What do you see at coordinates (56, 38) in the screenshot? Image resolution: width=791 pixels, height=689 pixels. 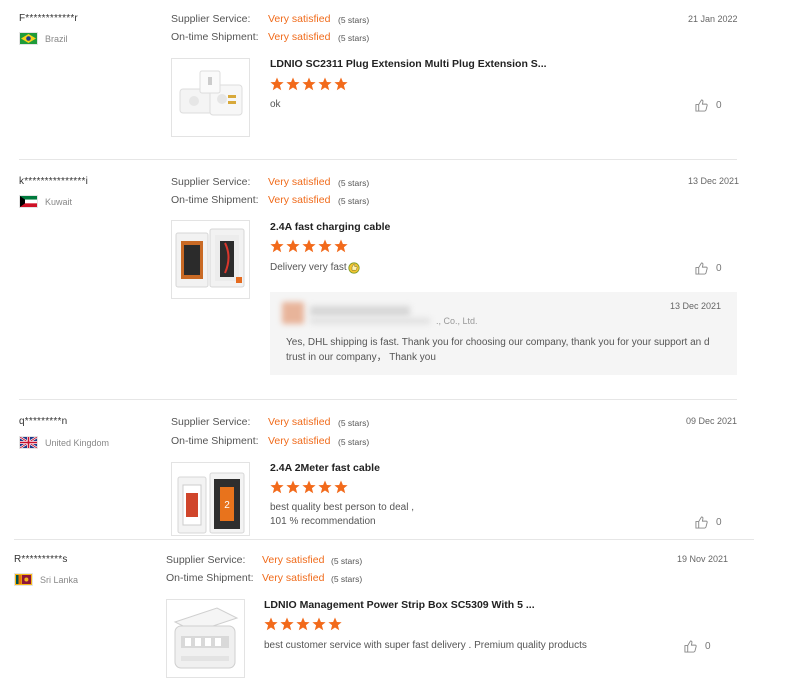 I see `country-name: Brazil` at bounding box center [56, 38].